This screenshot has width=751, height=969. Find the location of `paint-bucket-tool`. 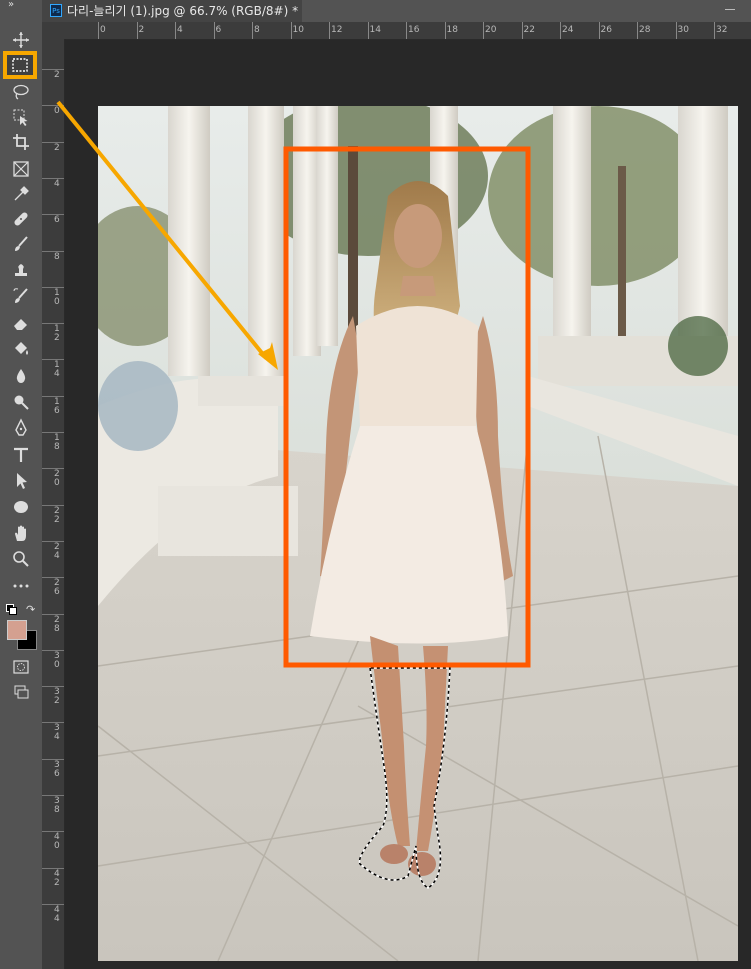

paint-bucket-tool is located at coordinates (21, 349).